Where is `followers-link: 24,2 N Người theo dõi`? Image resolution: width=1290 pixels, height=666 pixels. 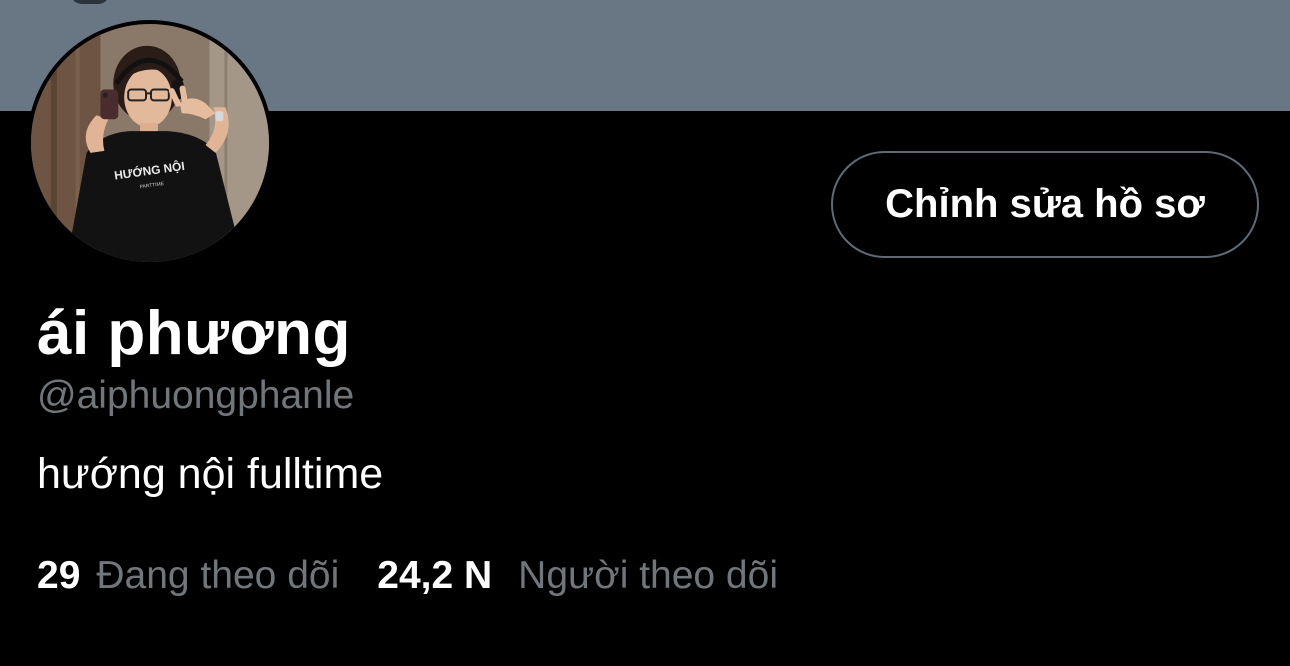
followers-link: 24,2 N Người theo dõi is located at coordinates (577, 576).